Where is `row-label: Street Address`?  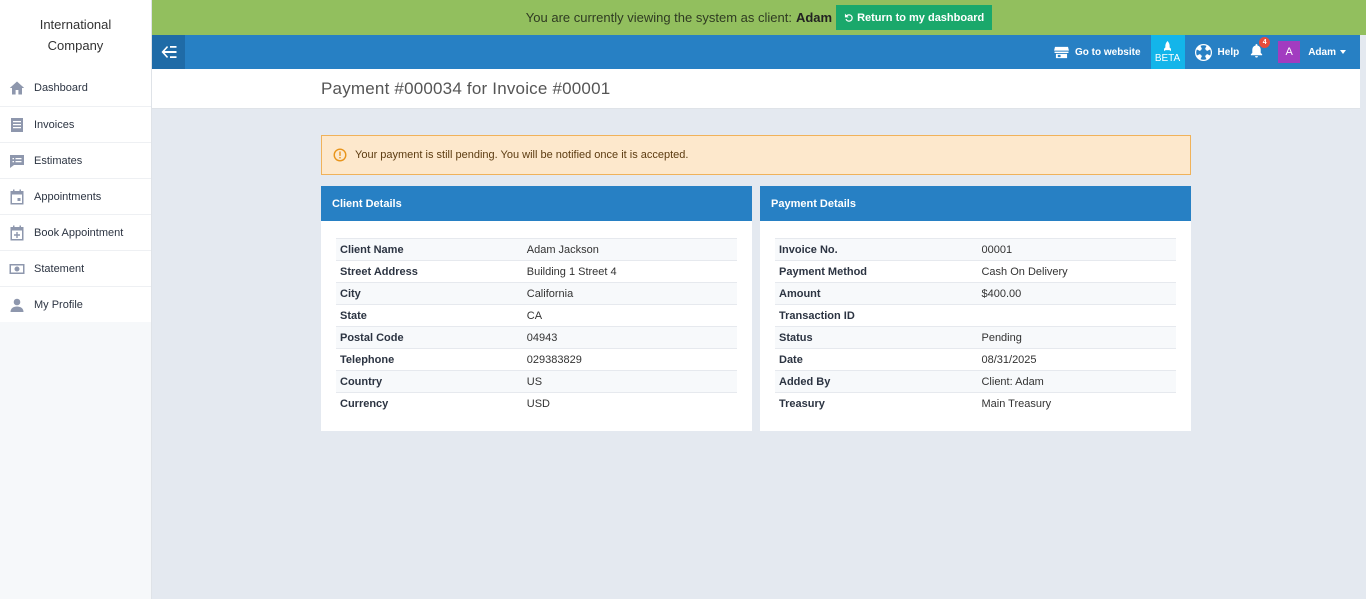
row-label: Street Address is located at coordinates (379, 271).